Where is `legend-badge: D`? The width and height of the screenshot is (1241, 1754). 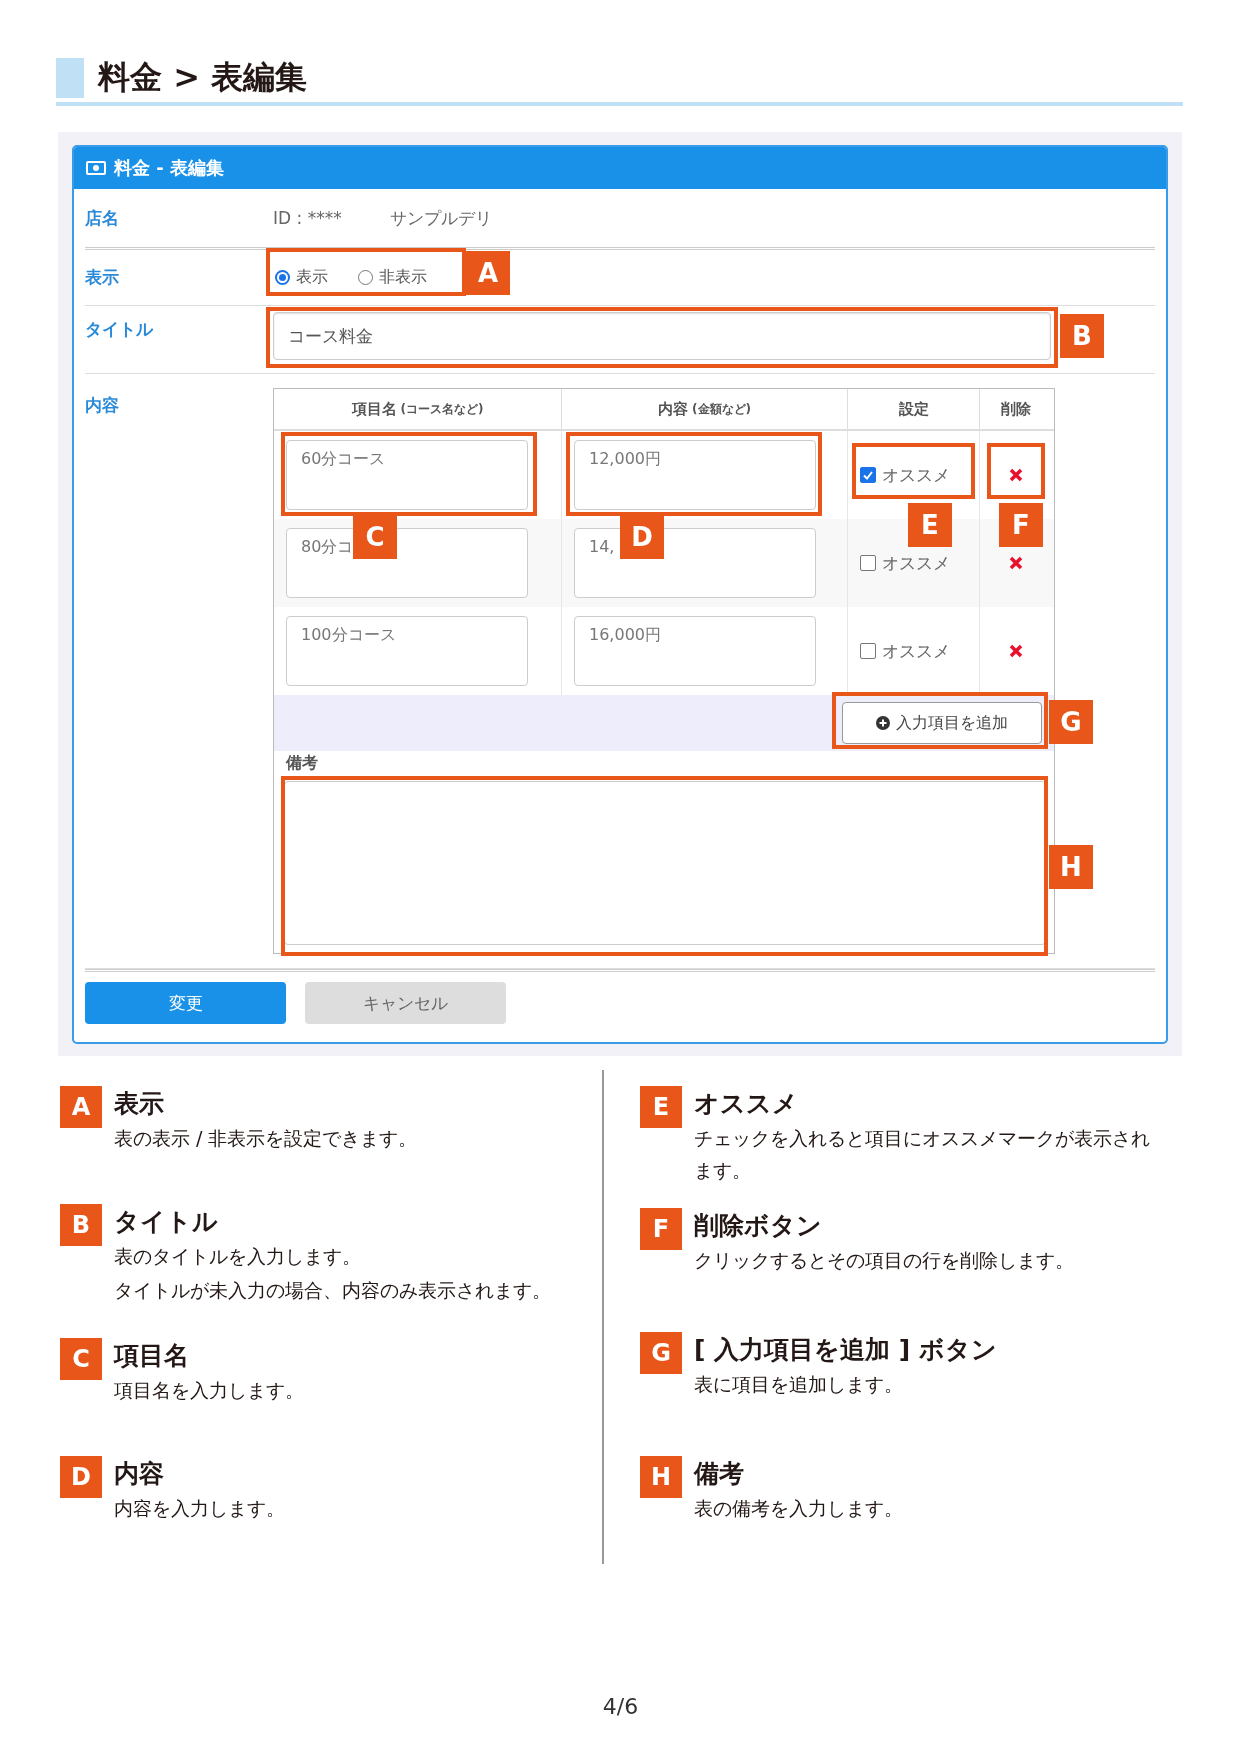
legend-badge: D is located at coordinates (81, 1477).